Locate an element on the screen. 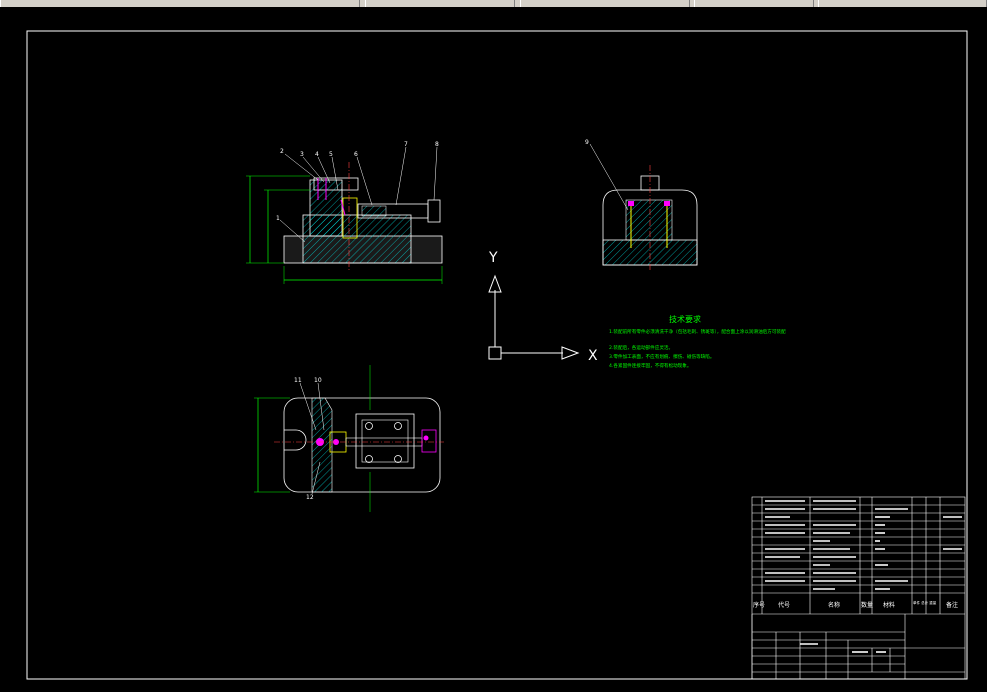  tech-req-line-4: 4.各紧固件连接牢固，不得有松动现象。 is located at coordinates (650, 365).